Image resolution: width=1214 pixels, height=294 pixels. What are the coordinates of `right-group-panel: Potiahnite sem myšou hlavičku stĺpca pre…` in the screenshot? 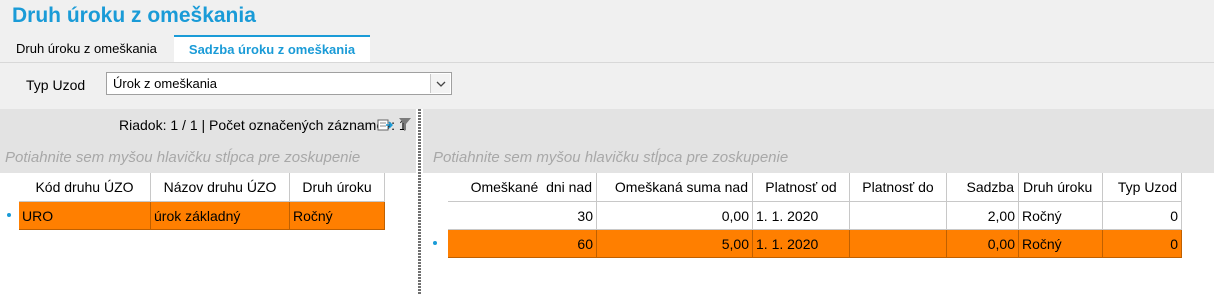 It's located at (818, 156).